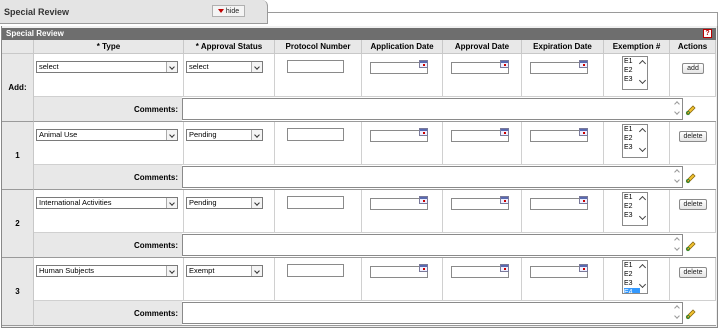 This screenshot has height=329, width=720. Describe the element at coordinates (693, 68) in the screenshot. I see `add-button: add` at that location.